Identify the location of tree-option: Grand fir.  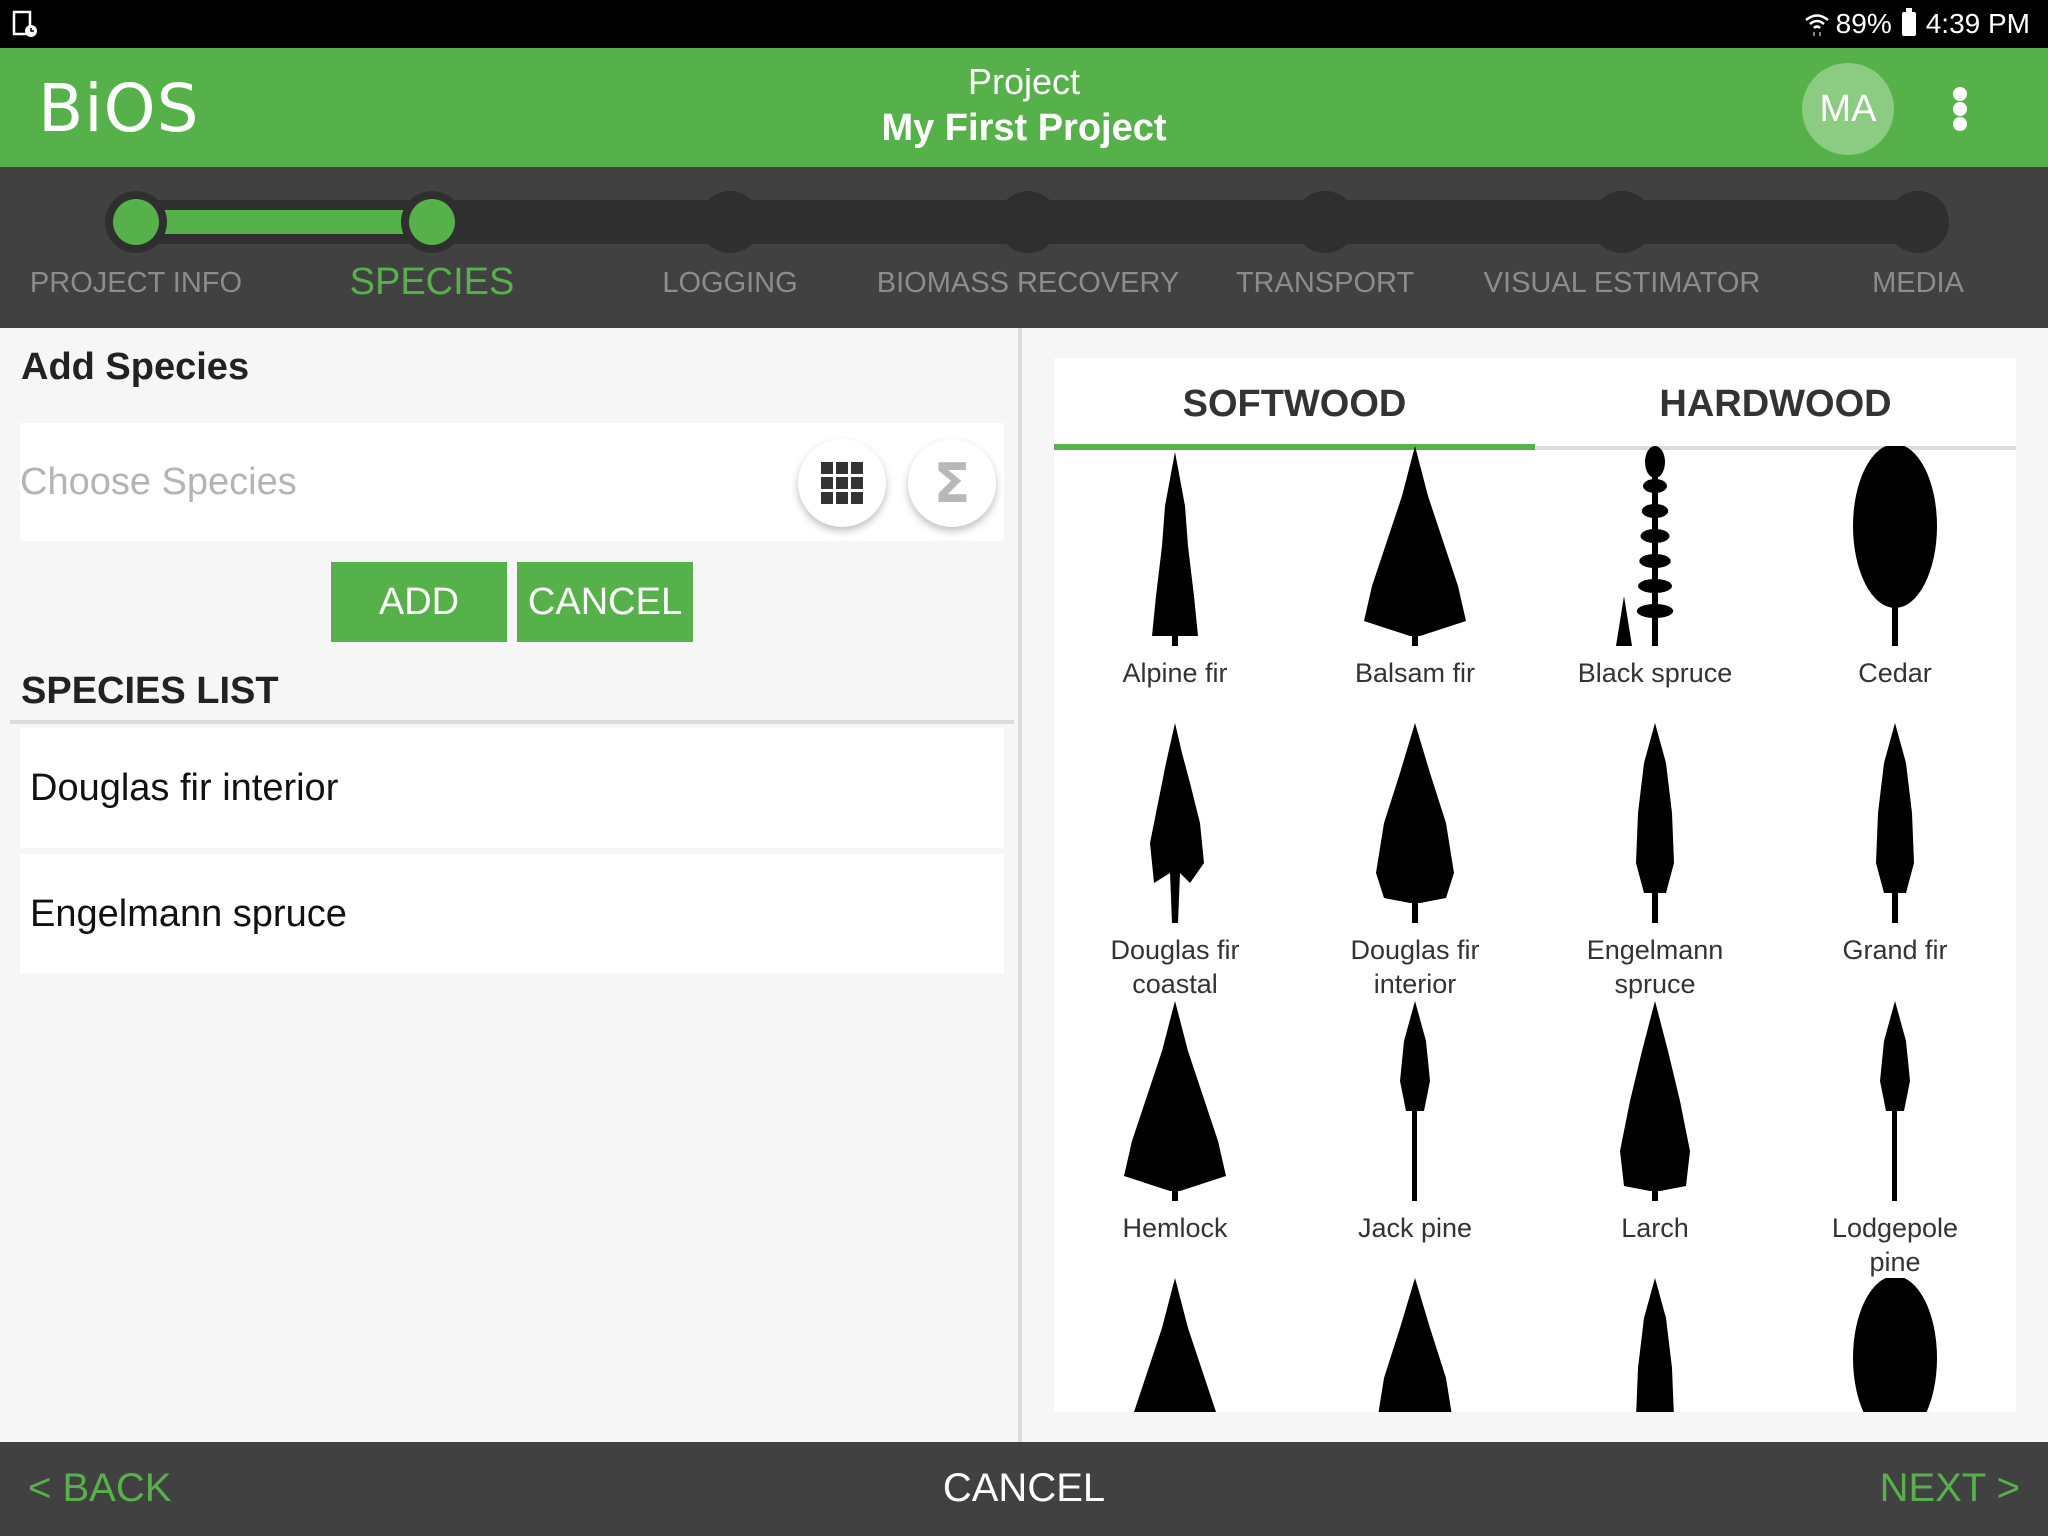
(1894, 845).